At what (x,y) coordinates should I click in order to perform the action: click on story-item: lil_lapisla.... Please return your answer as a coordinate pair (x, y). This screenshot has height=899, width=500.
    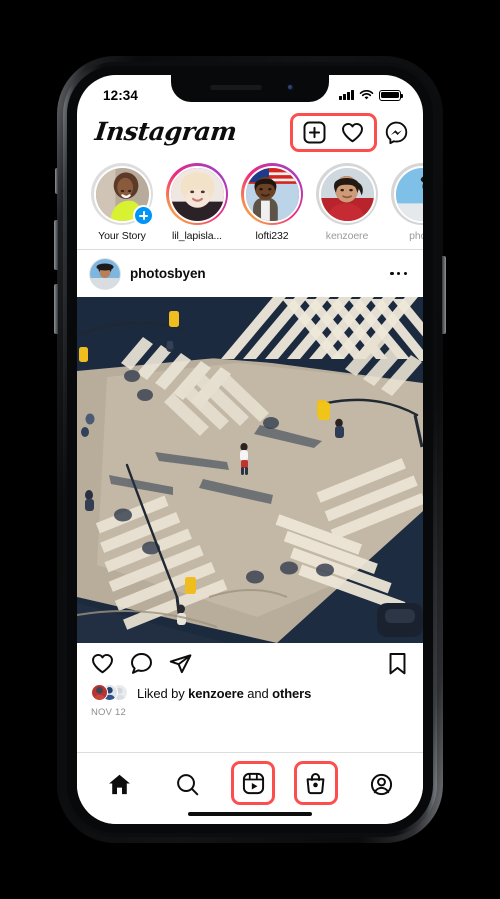
    Looking at the image, I should click on (197, 202).